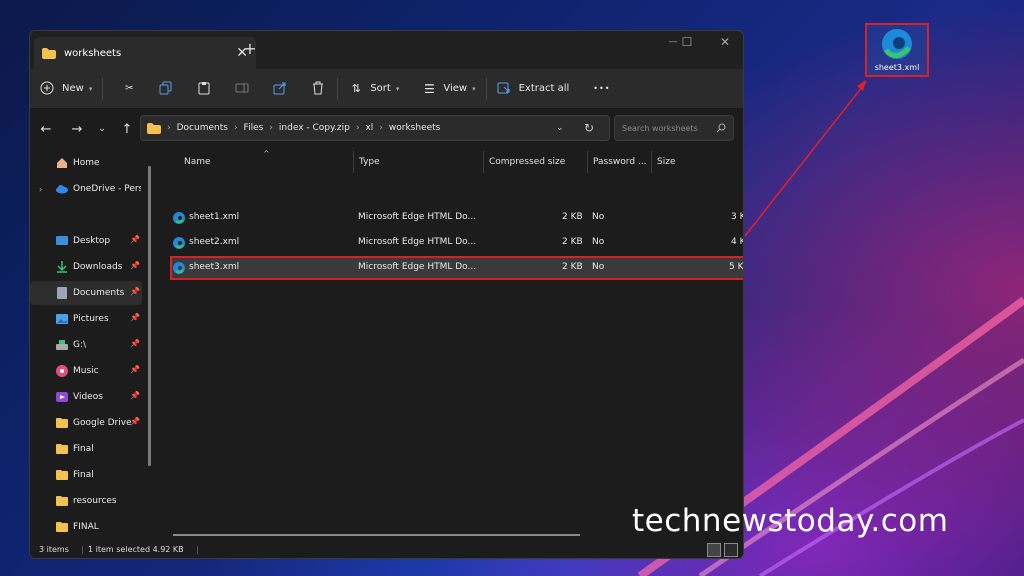 This screenshot has width=1024, height=576. Describe the element at coordinates (214, 242) in the screenshot. I see `file-name: sheet2.xml` at that location.